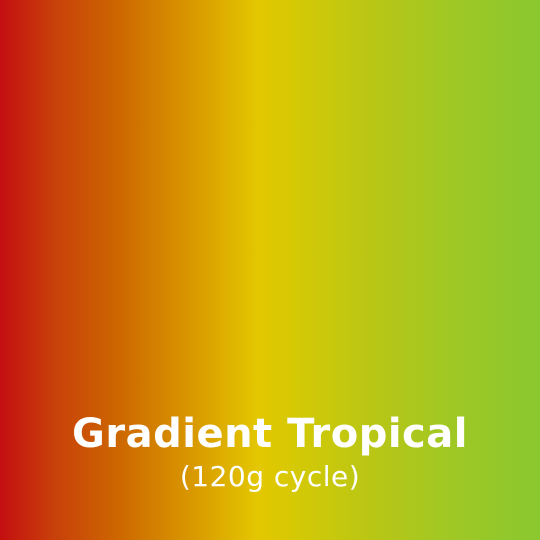  I want to click on swatch-subtitle: (120g cycle), so click(270, 476).